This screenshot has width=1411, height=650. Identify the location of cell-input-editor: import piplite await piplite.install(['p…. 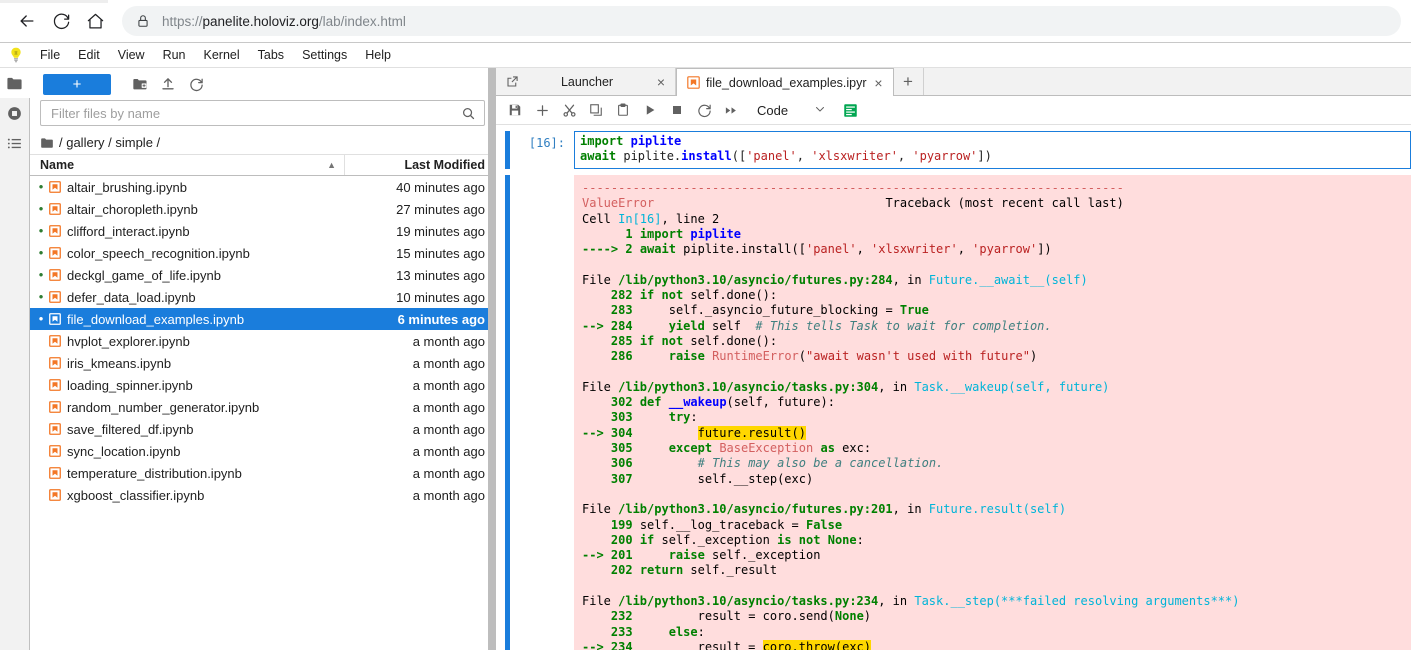
(992, 150).